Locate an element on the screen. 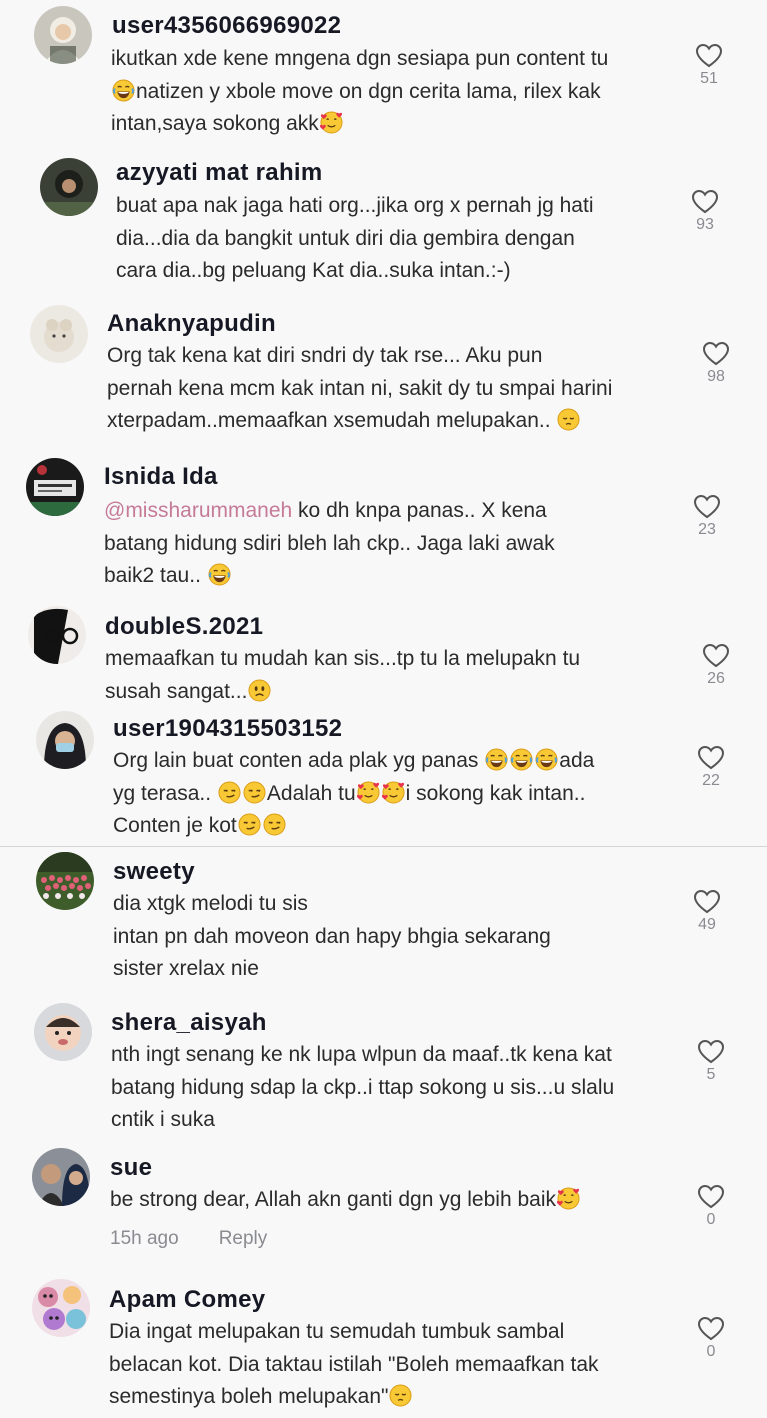  comment-text-segment: Conten je kot is located at coordinates (175, 825).